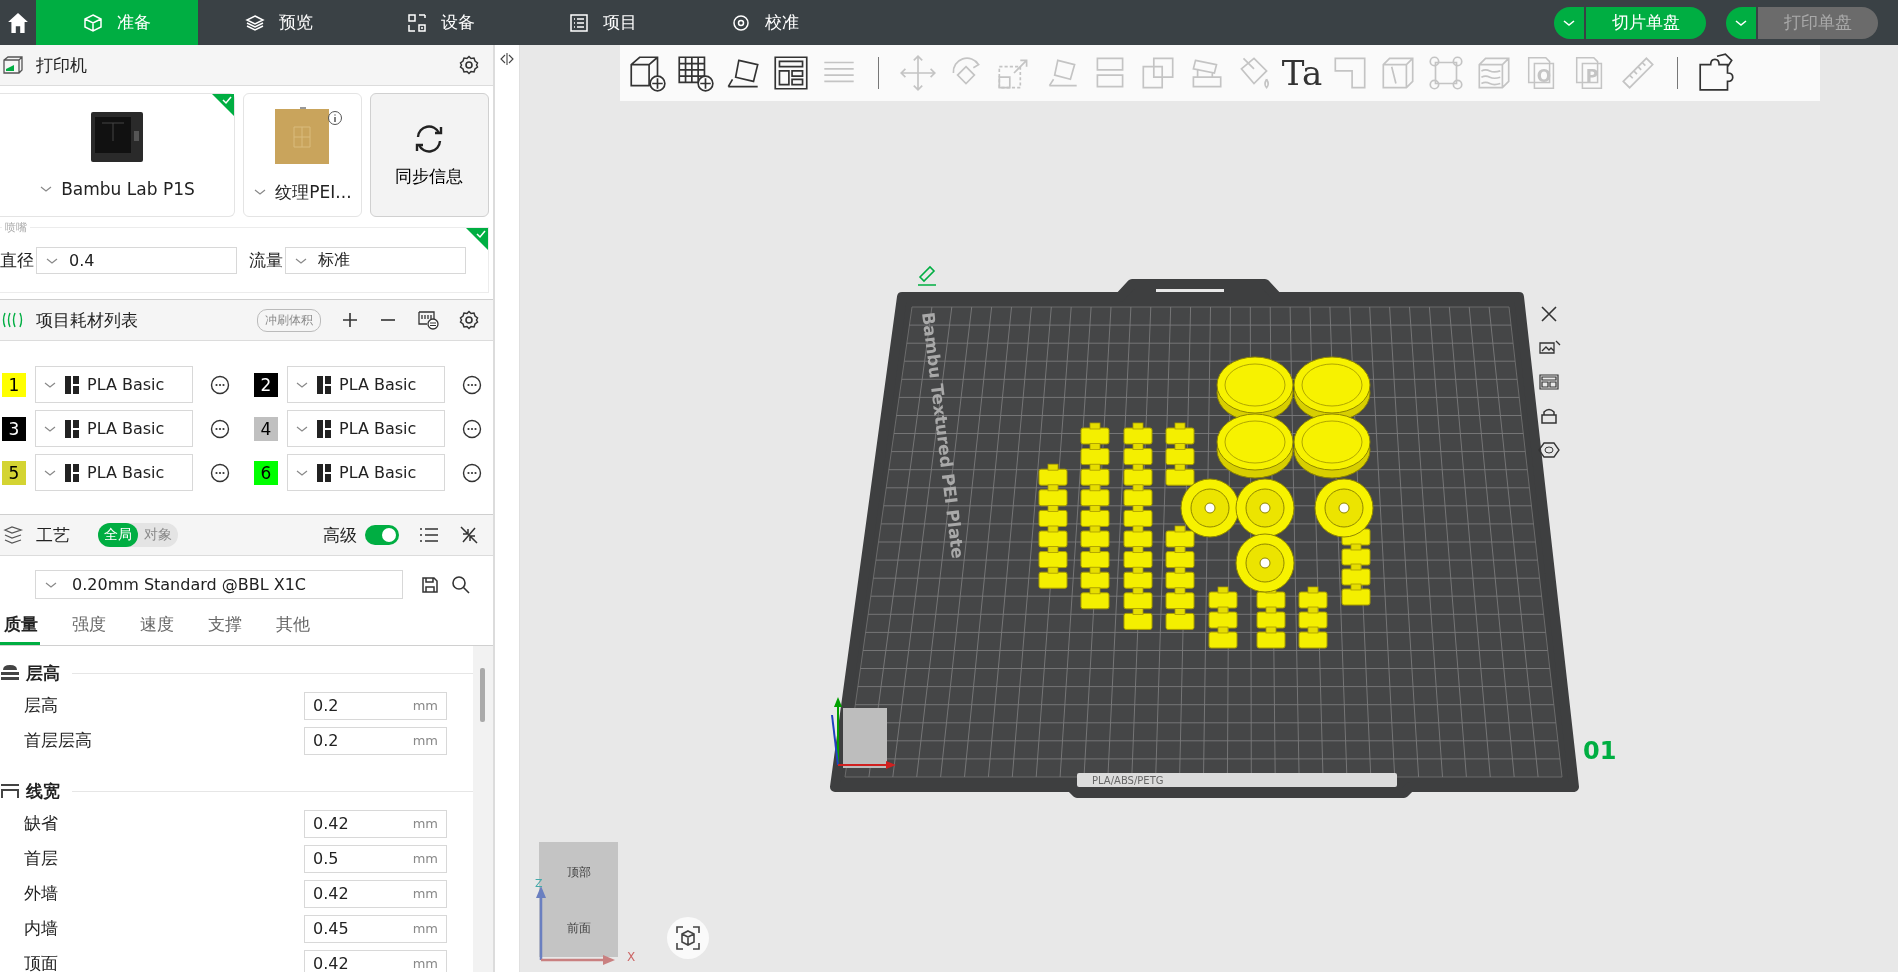 This screenshot has height=972, width=1898. I want to click on settings-tab: 强度, so click(98, 626).